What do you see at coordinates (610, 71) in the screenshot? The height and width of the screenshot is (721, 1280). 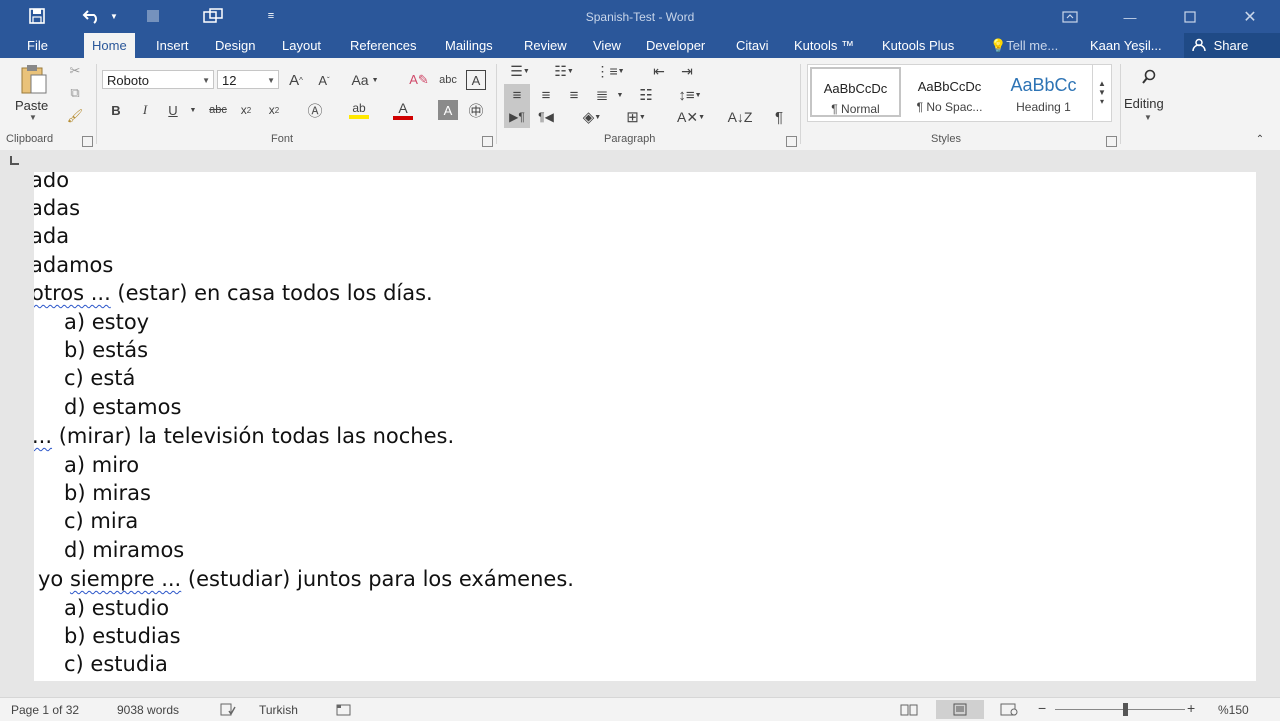 I see `multilevel-list-icon: ⋮≡ ▼` at bounding box center [610, 71].